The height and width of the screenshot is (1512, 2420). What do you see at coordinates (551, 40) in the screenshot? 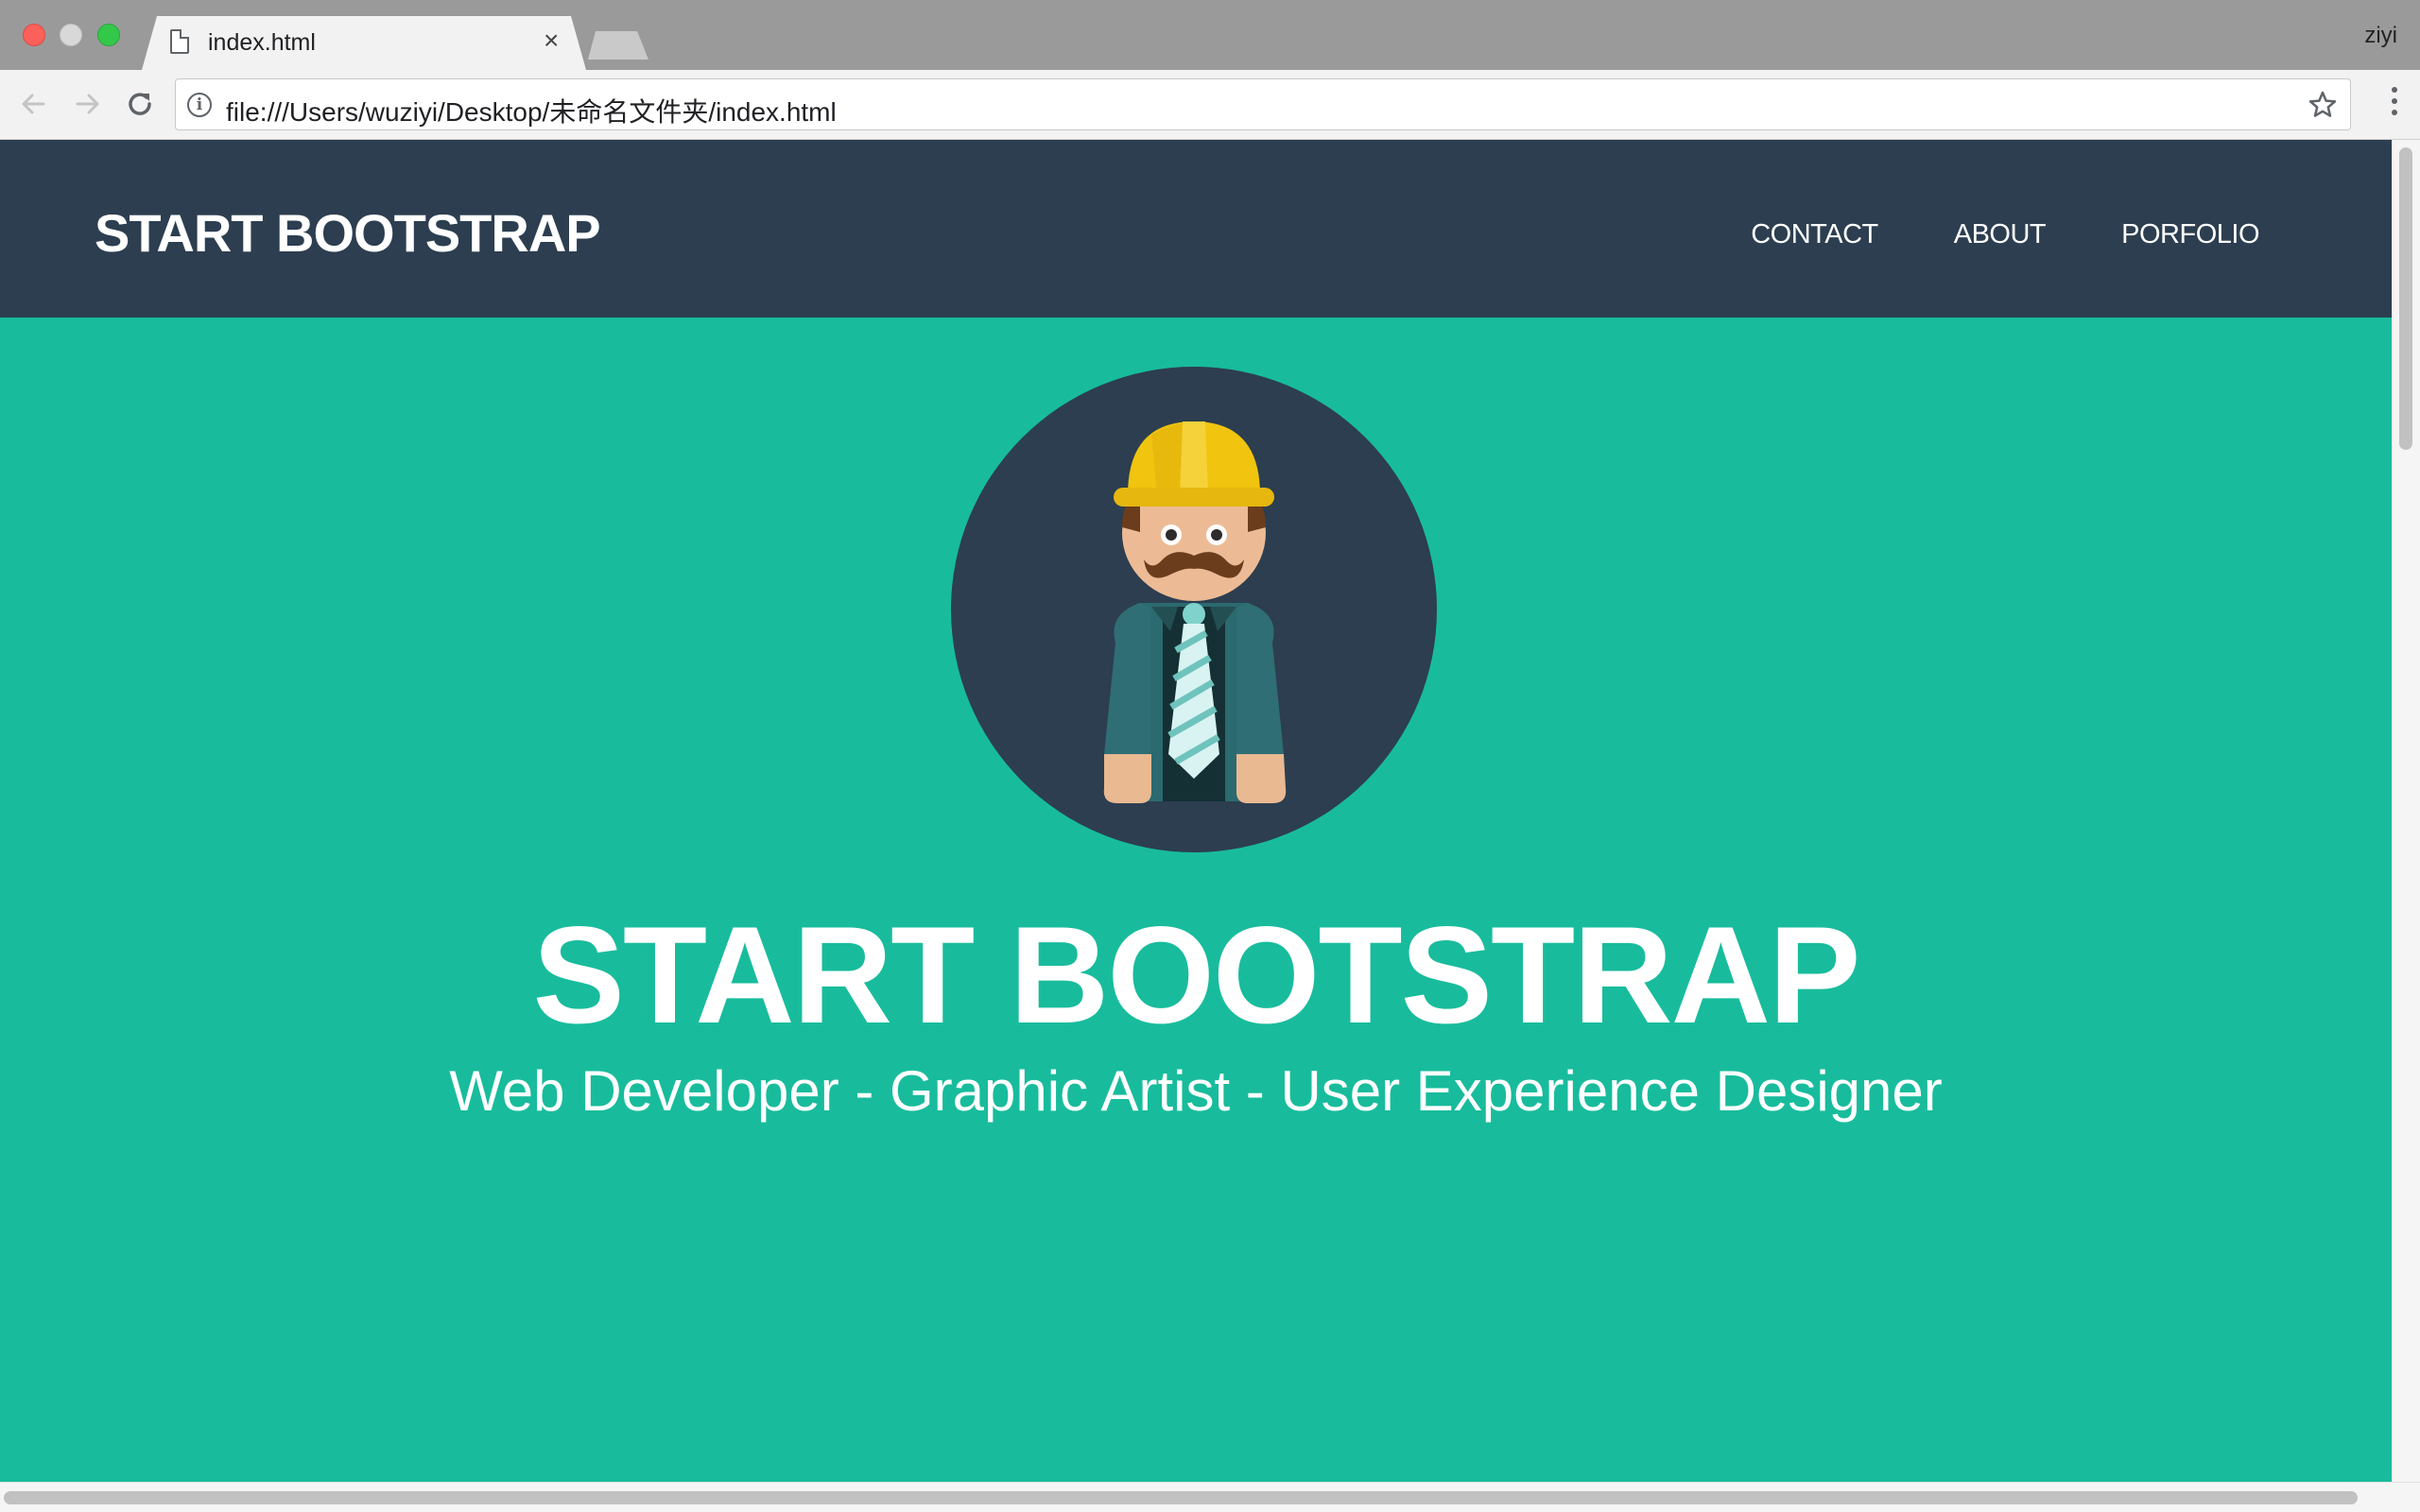
I see `tab-close-icon: ×` at bounding box center [551, 40].